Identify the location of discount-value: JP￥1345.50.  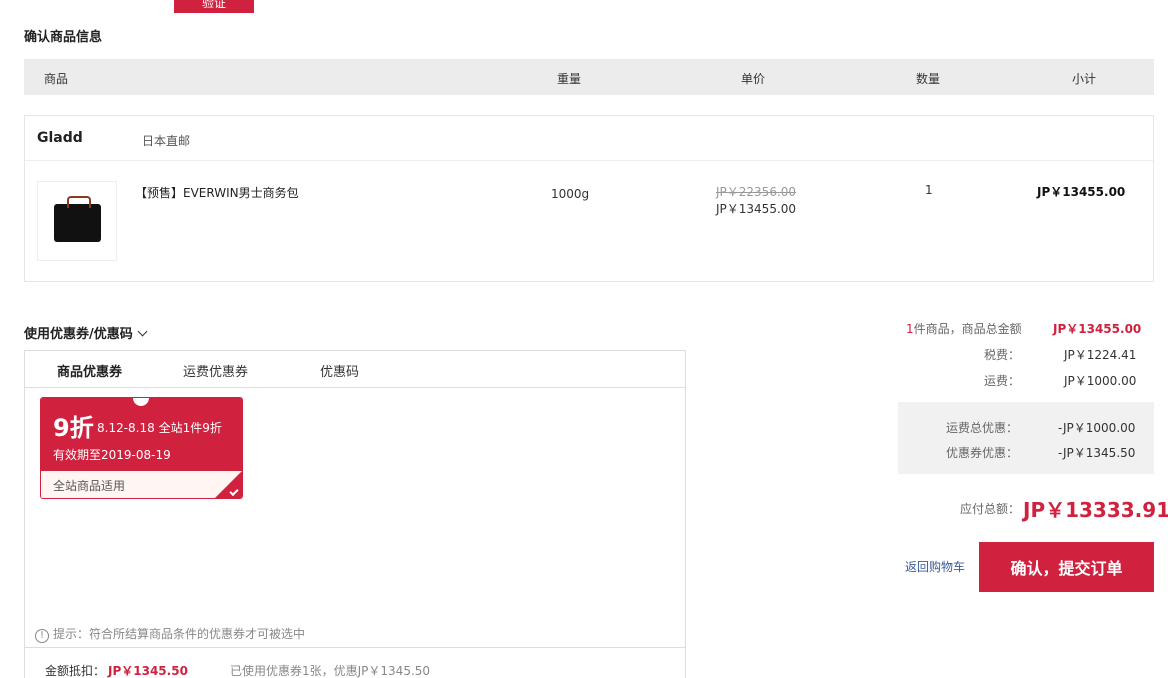
(148, 671).